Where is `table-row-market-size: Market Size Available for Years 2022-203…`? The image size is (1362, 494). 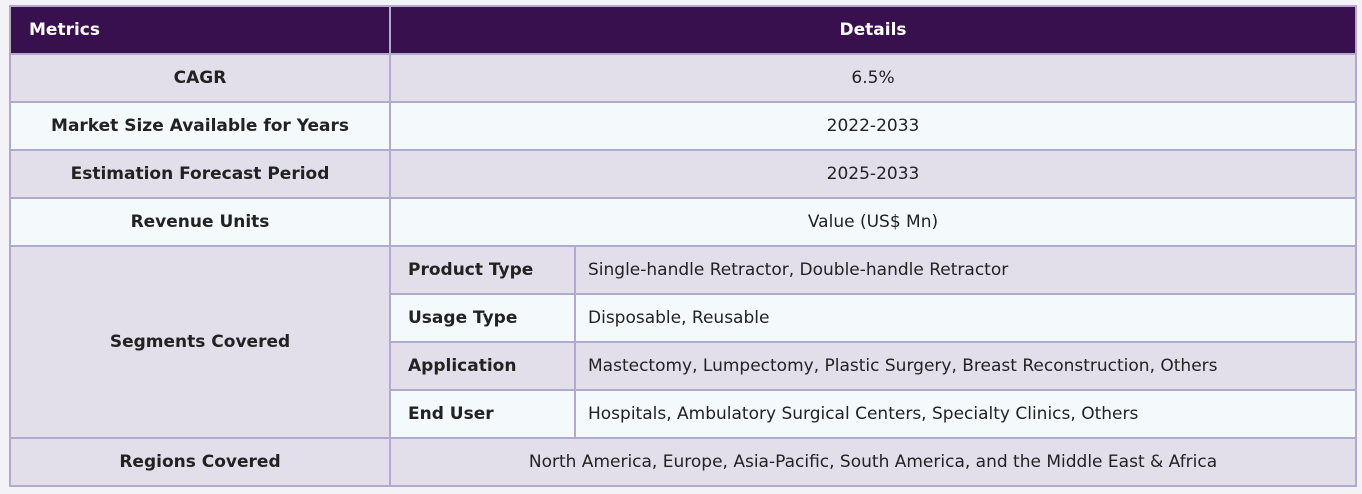
table-row-market-size: Market Size Available for Years 2022-203… is located at coordinates (683, 126).